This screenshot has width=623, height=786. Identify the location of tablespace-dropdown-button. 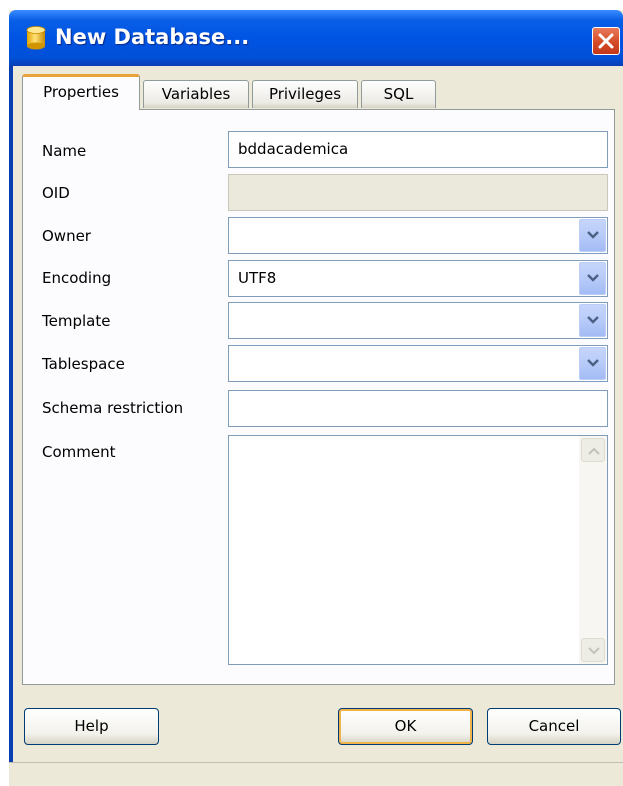
(592, 363).